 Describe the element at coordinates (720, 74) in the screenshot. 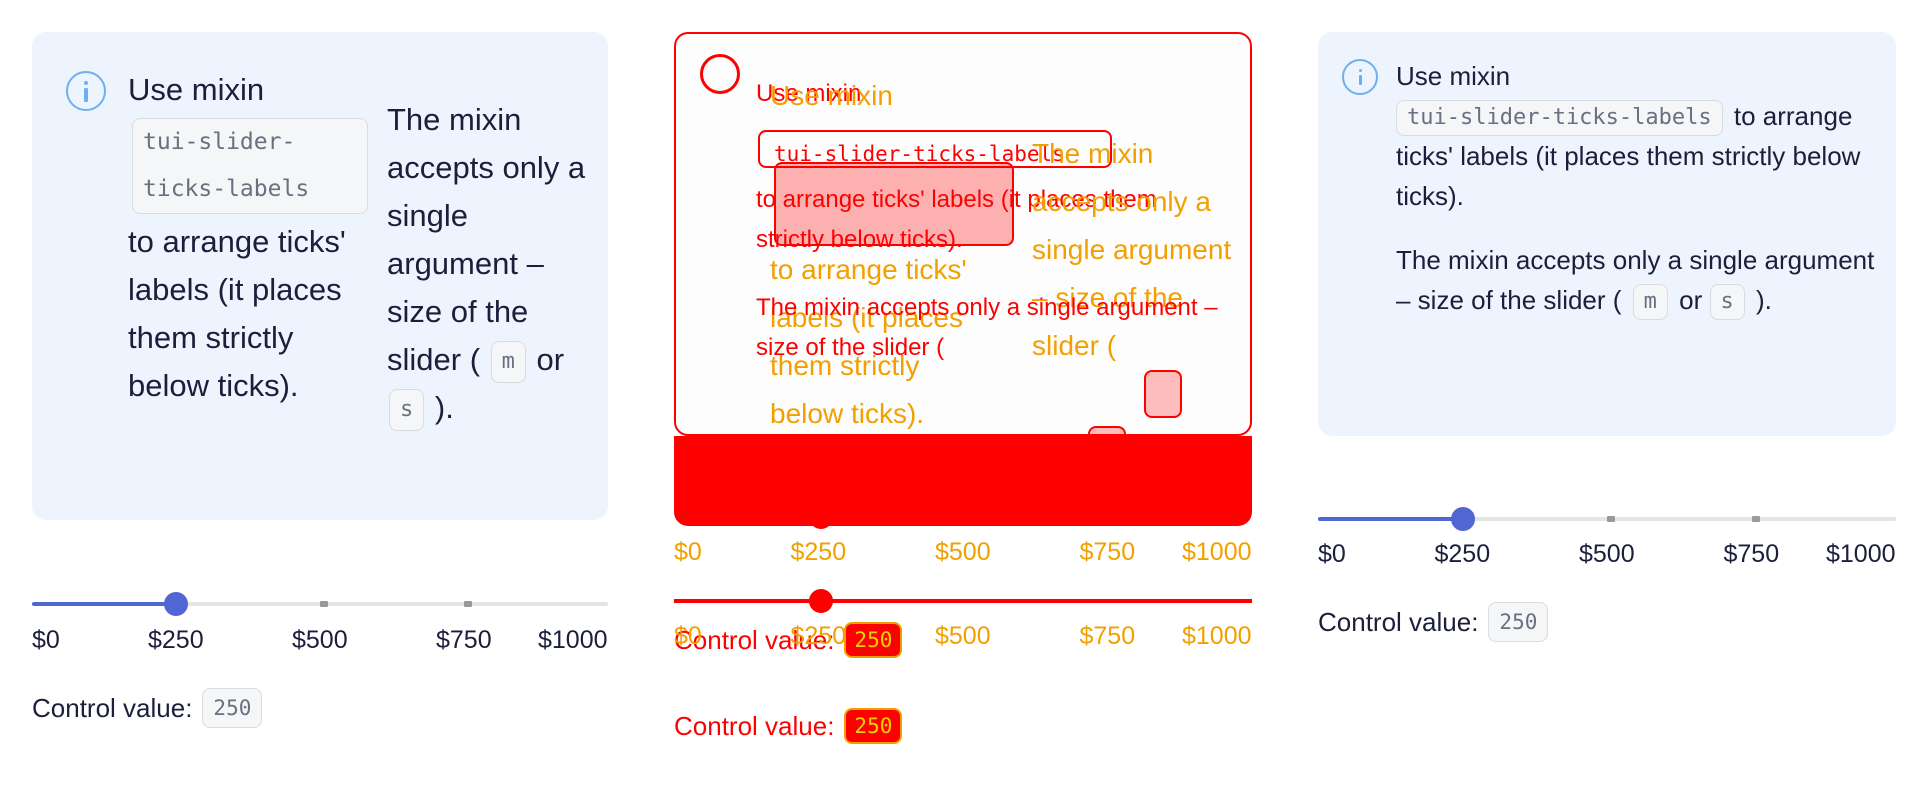

I see `diff-info-icon` at that location.